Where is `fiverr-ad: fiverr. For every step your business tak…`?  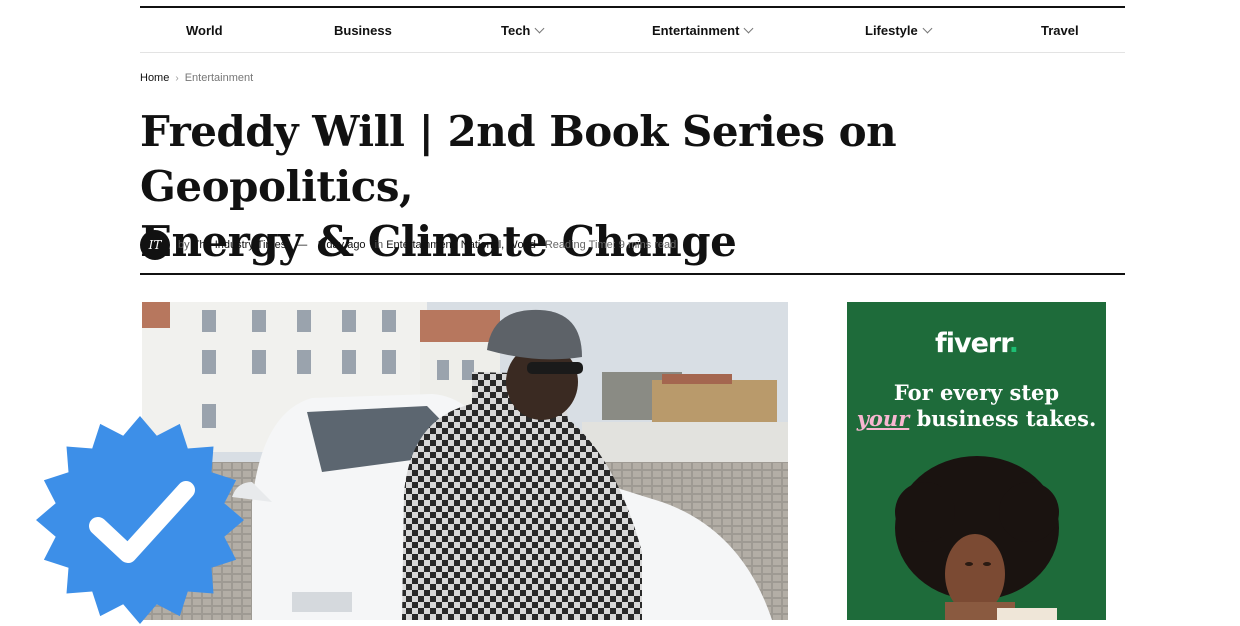
fiverr-ad: fiverr. For every step your business tak… is located at coordinates (976, 461).